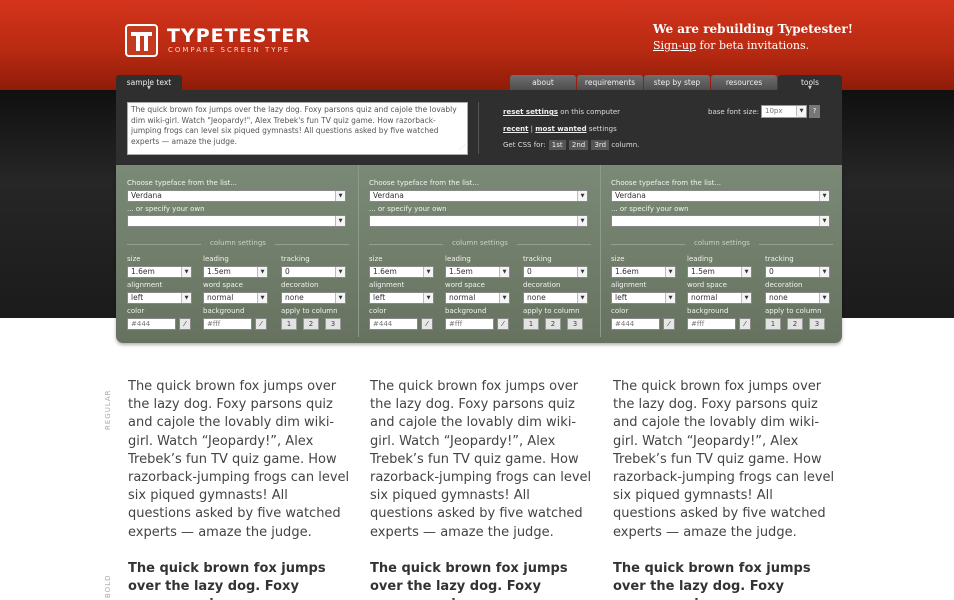 The image size is (954, 600). What do you see at coordinates (771, 271) in the screenshot?
I see `tracking-value: 0` at bounding box center [771, 271].